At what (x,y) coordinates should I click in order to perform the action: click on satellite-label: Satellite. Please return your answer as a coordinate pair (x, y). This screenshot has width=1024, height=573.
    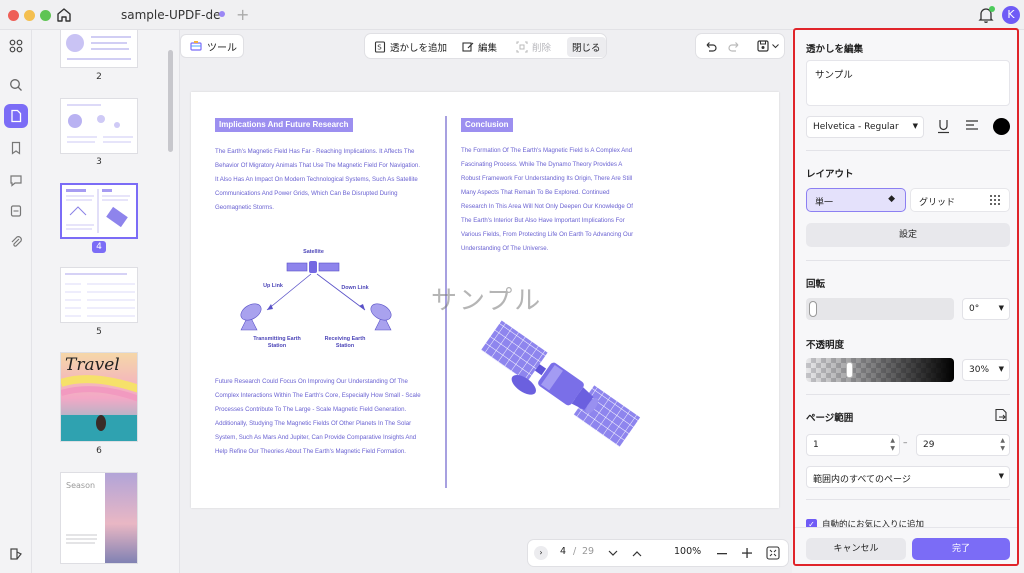
    Looking at the image, I should click on (313, 252).